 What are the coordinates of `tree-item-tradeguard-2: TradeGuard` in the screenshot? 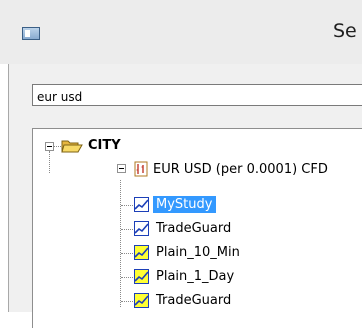 It's located at (193, 300).